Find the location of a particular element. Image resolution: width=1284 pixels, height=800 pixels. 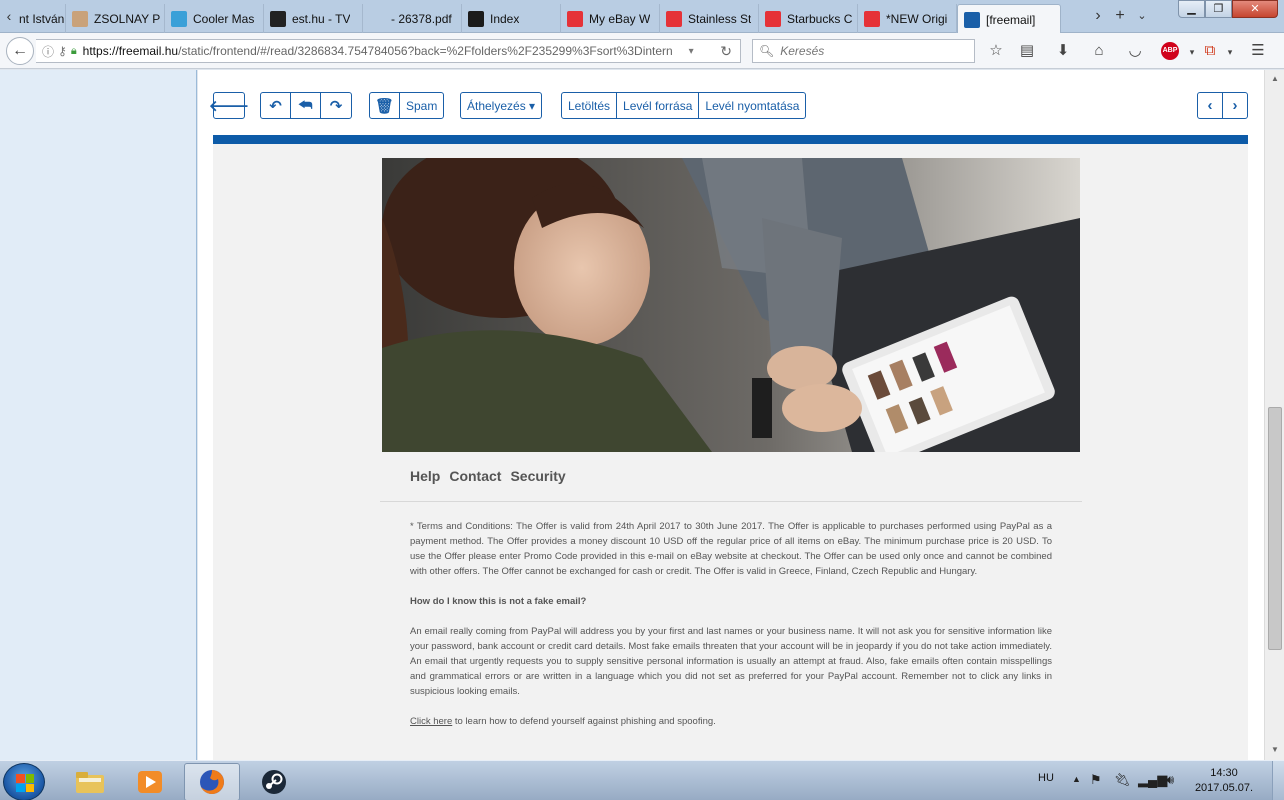

adblock-chevron-down-icon: ▾ is located at coordinates (1192, 52).